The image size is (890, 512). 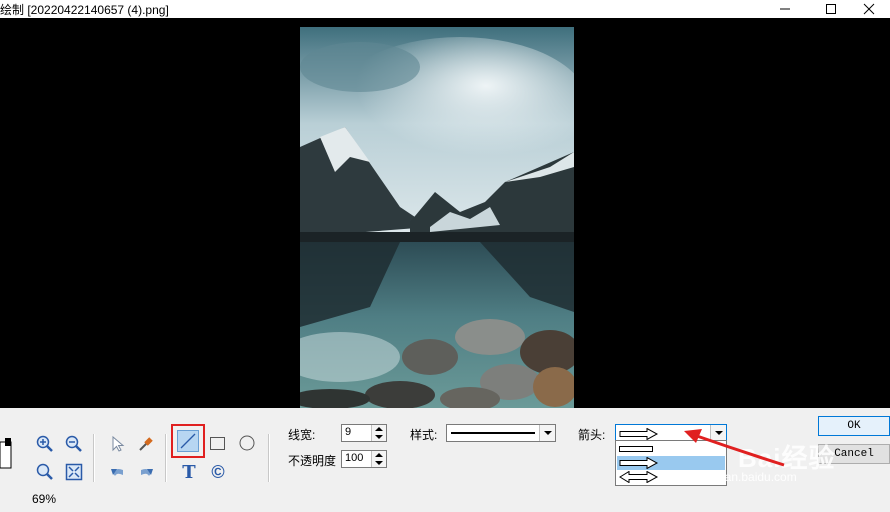 I want to click on rectangle-tool-icon, so click(x=217, y=443).